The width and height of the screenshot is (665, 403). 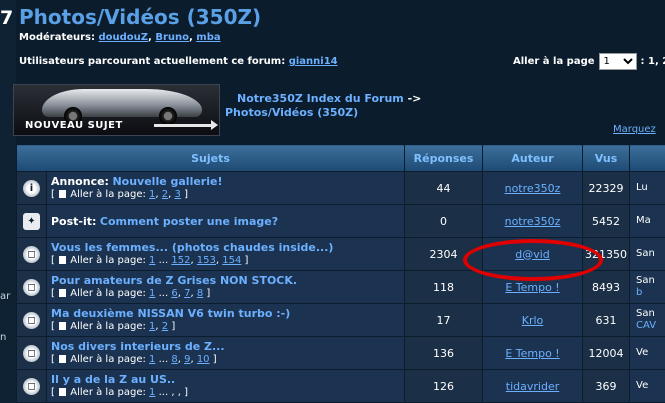 What do you see at coordinates (74, 221) in the screenshot?
I see `topic-prefix: Post-it:` at bounding box center [74, 221].